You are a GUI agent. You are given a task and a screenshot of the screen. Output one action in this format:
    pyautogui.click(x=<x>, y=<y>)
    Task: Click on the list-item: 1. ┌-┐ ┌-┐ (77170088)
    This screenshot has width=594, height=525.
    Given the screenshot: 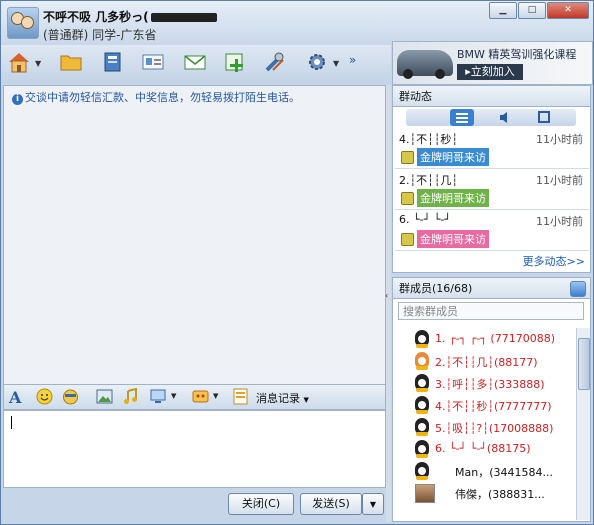 What is the action you would take?
    pyautogui.click(x=484, y=339)
    